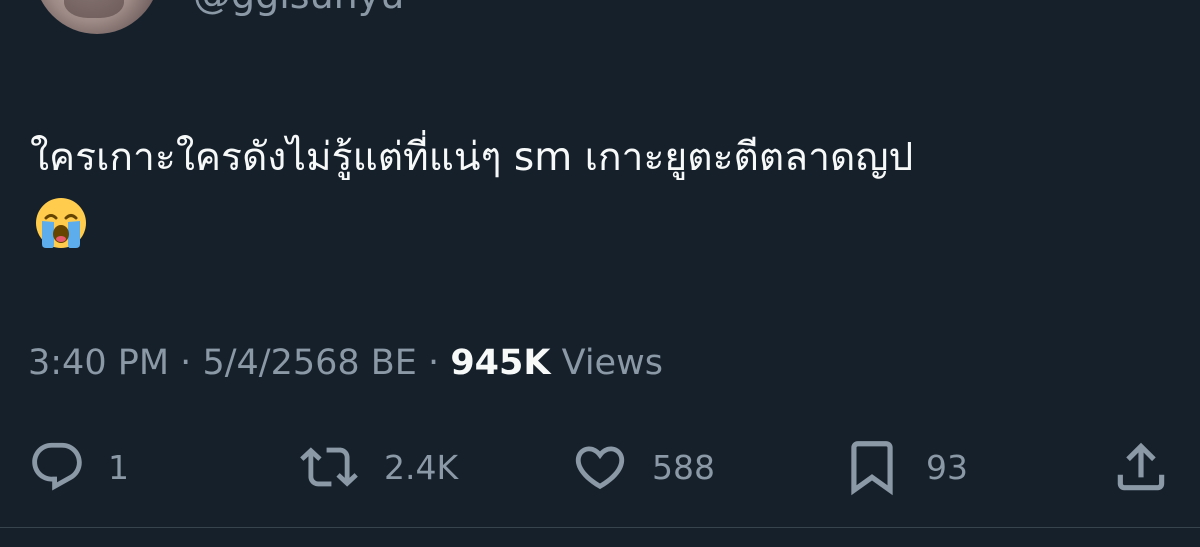  I want to click on avatar, so click(97, 17).